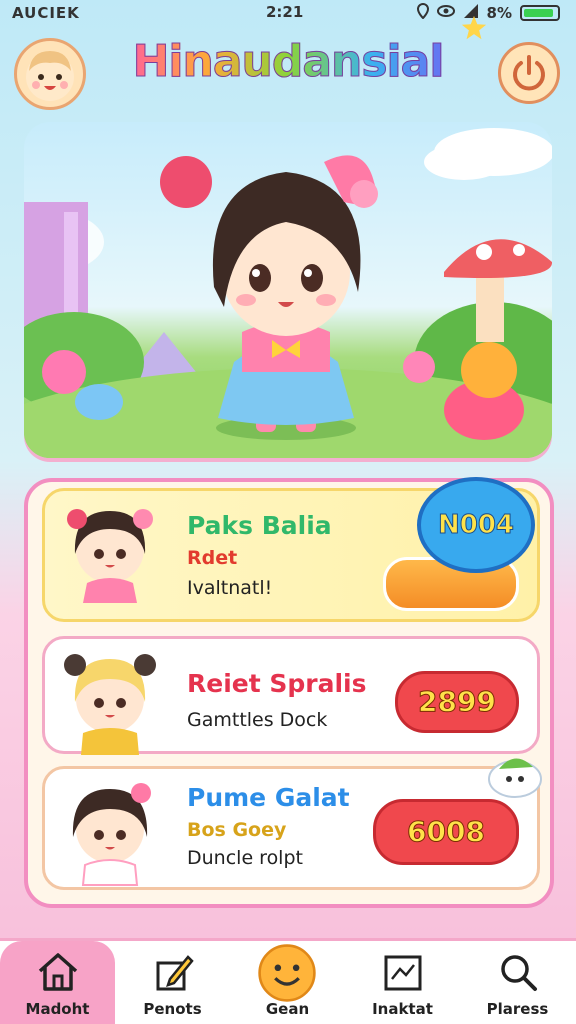 The width and height of the screenshot is (576, 1024). I want to click on location-icon, so click(422, 12).